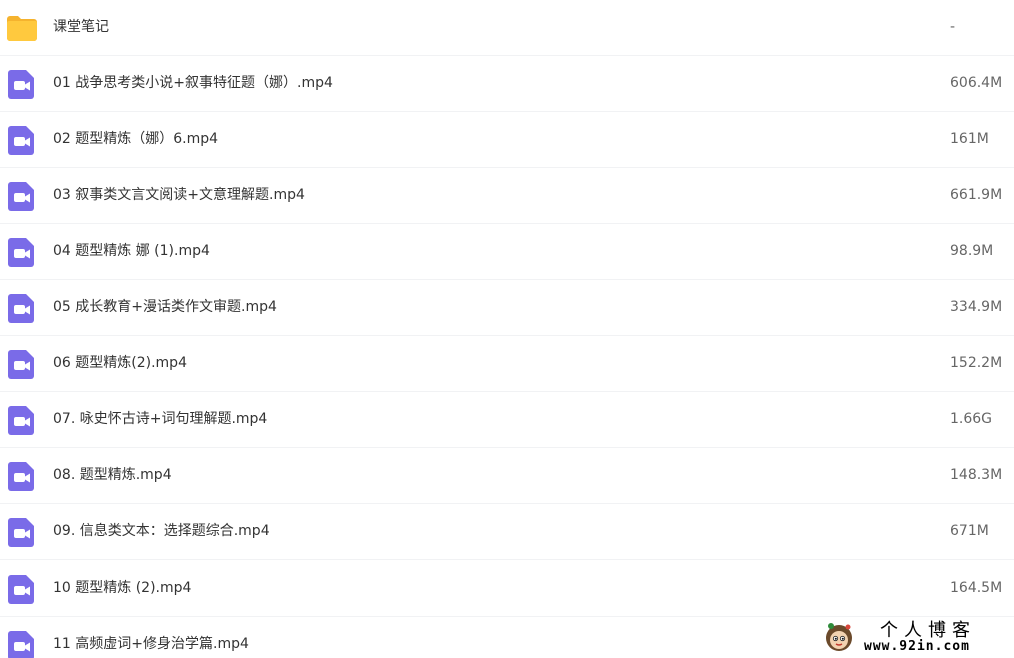  I want to click on file-name: 05 成长教育+漫话类作文审题.mp4, so click(165, 307).